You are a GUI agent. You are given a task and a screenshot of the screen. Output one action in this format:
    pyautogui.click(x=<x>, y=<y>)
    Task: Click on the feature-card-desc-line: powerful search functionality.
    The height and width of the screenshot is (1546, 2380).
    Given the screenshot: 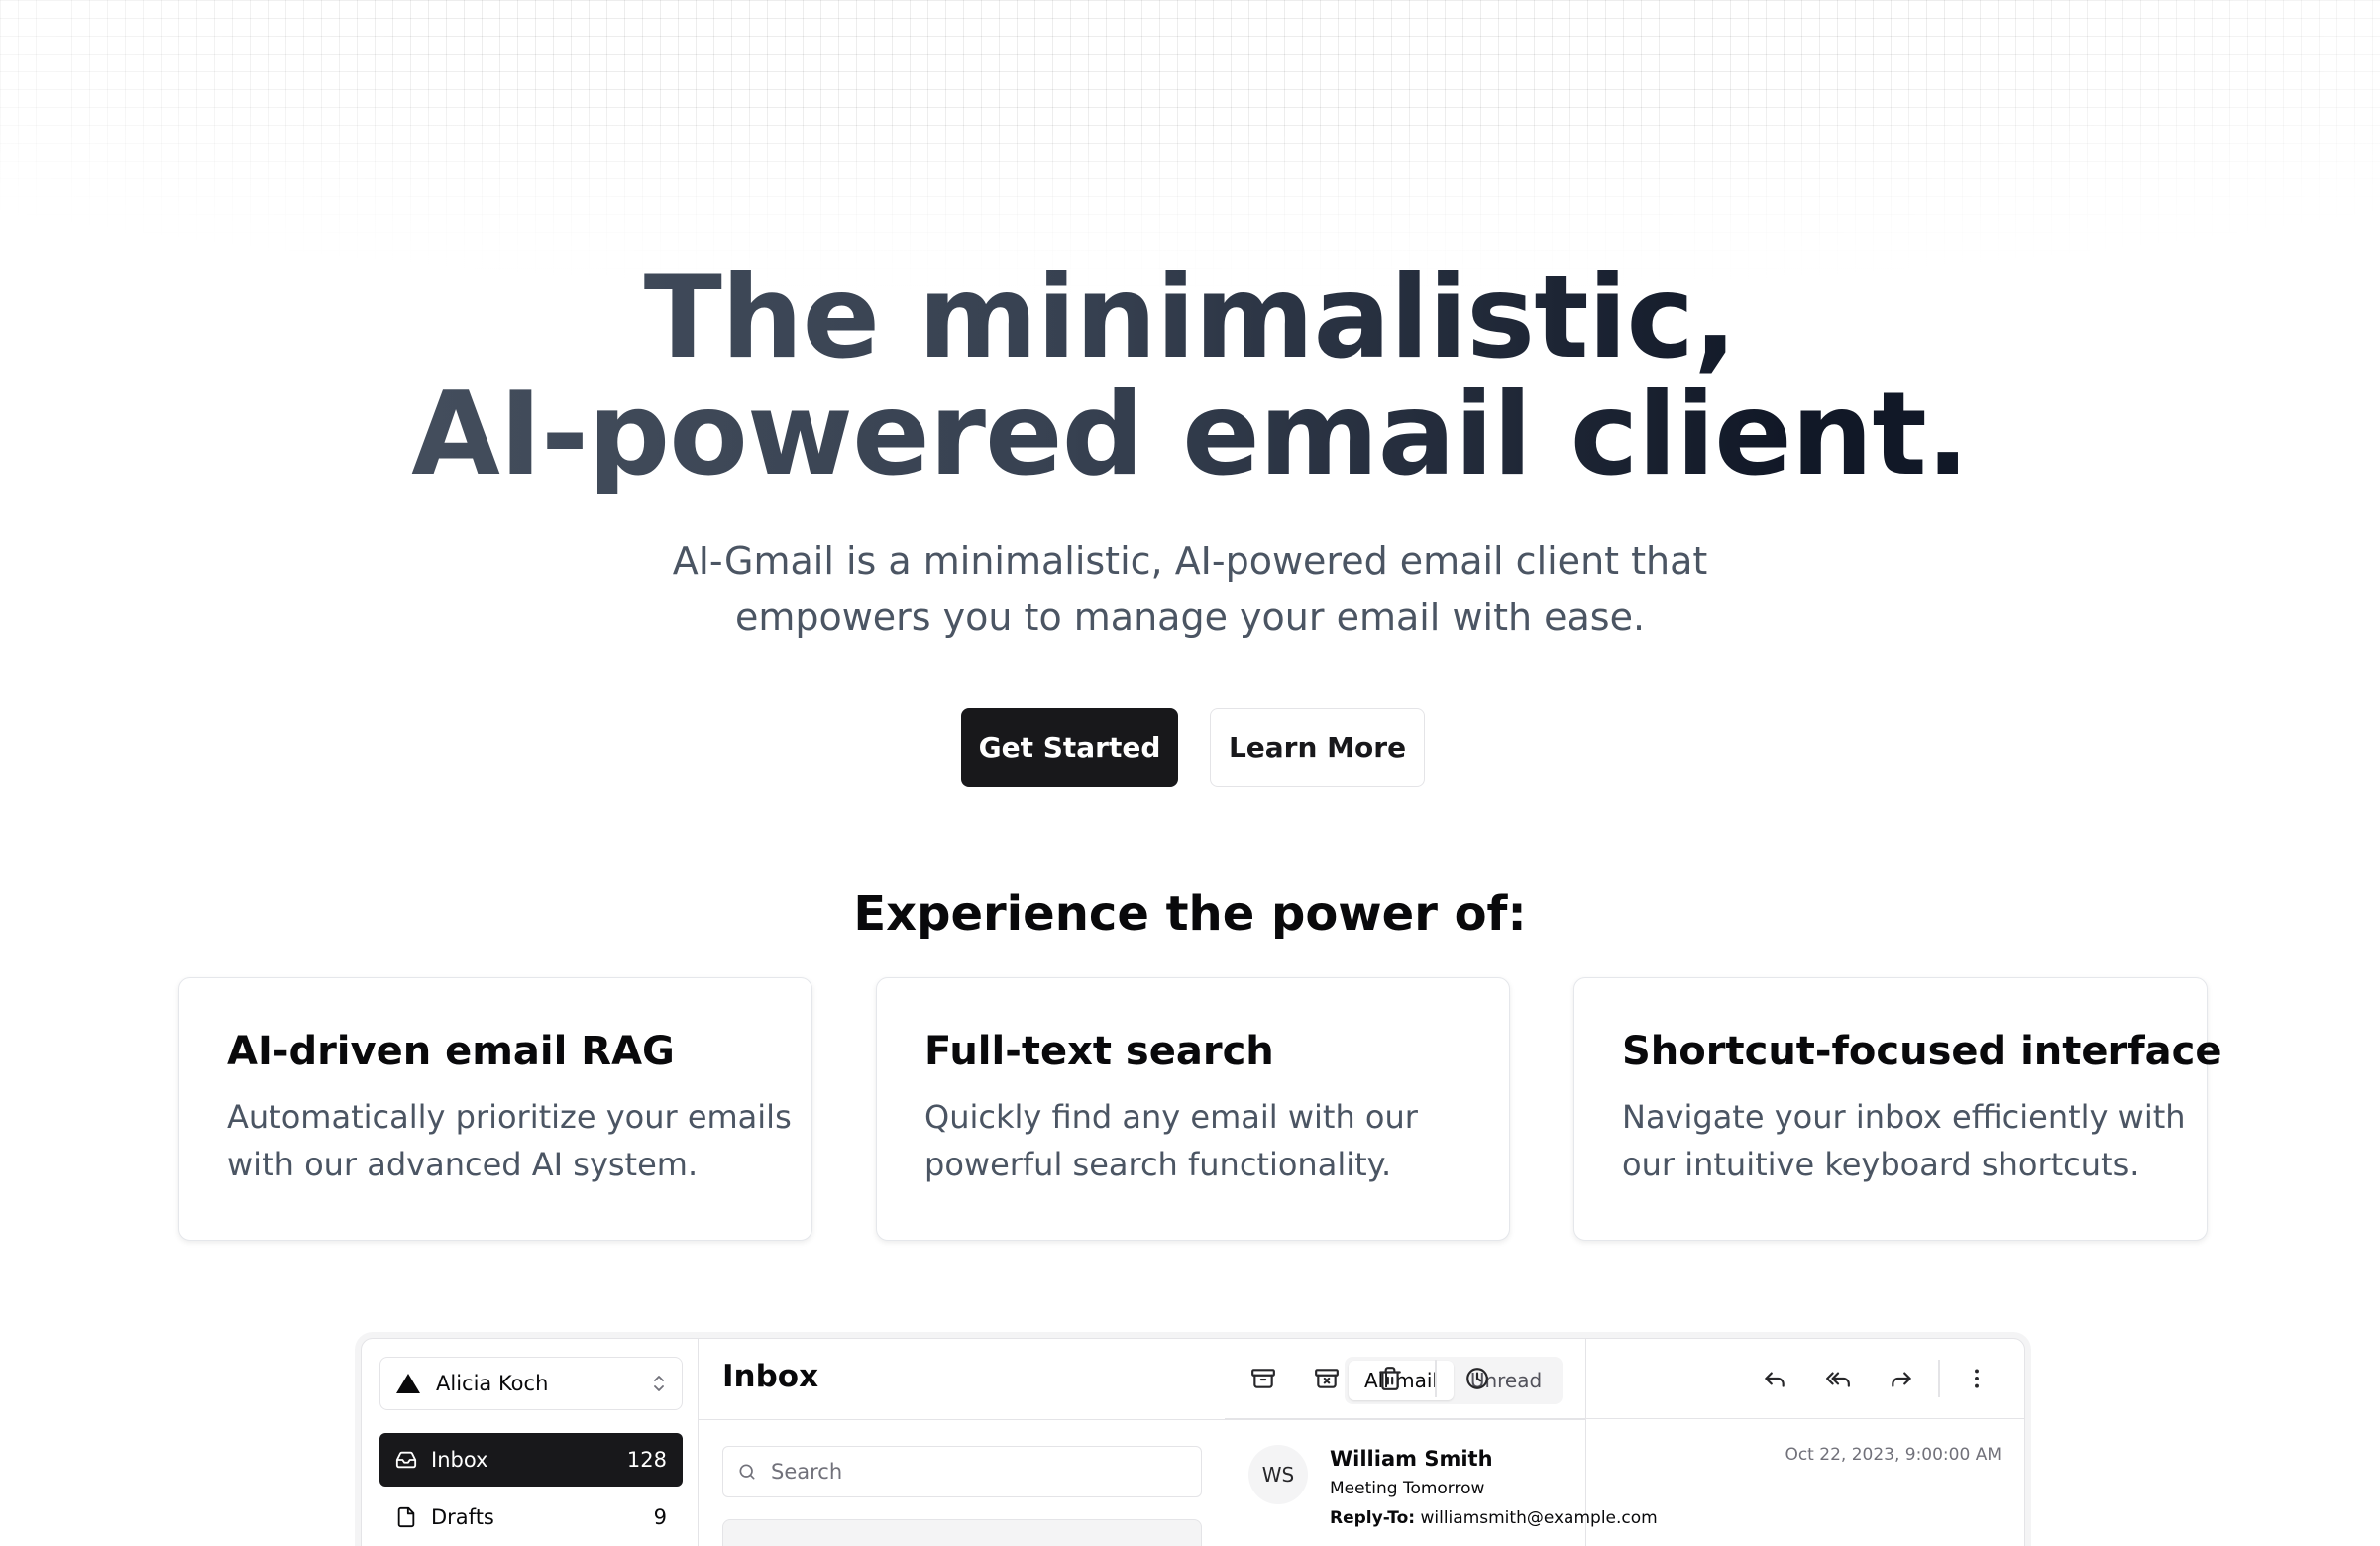 What is the action you would take?
    pyautogui.click(x=1158, y=1164)
    